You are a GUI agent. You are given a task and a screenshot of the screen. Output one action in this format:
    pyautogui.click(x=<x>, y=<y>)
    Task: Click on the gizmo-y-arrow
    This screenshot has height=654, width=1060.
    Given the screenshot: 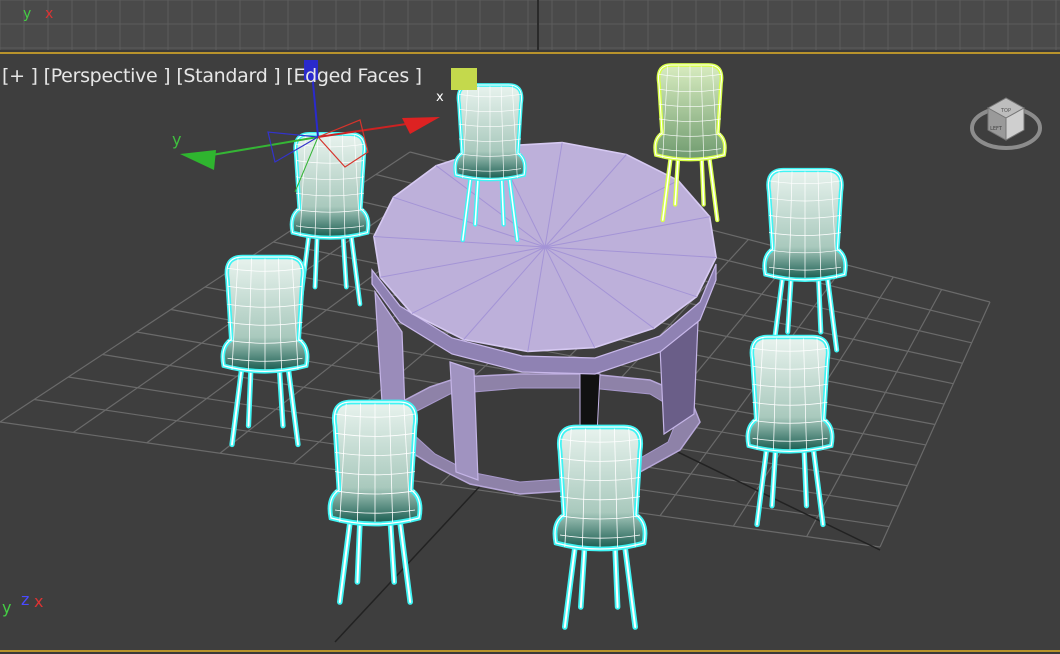 What is the action you would take?
    pyautogui.click(x=198, y=160)
    